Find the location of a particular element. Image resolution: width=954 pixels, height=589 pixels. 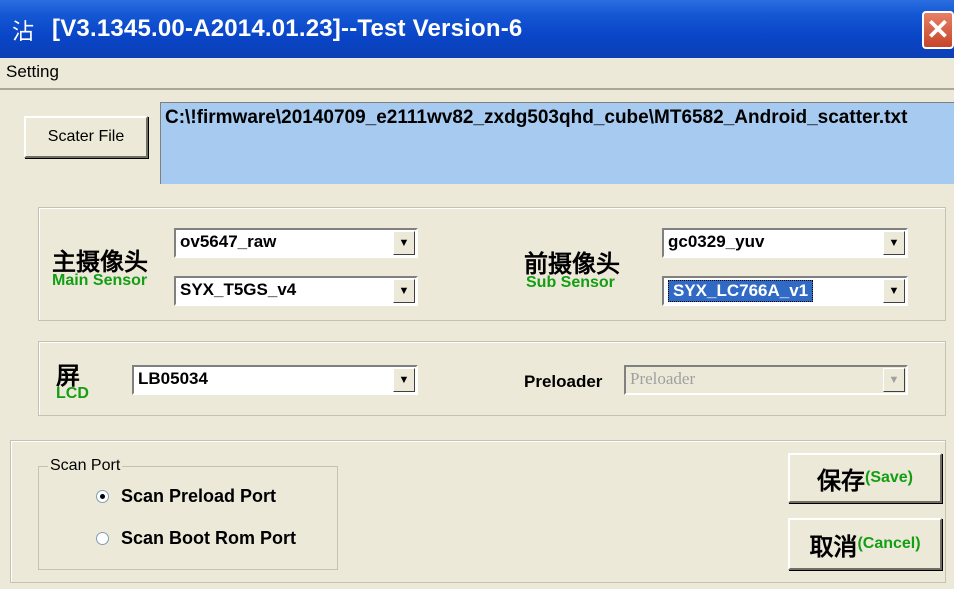

lcd-dropdown: LB05034 ▼ is located at coordinates (275, 380).